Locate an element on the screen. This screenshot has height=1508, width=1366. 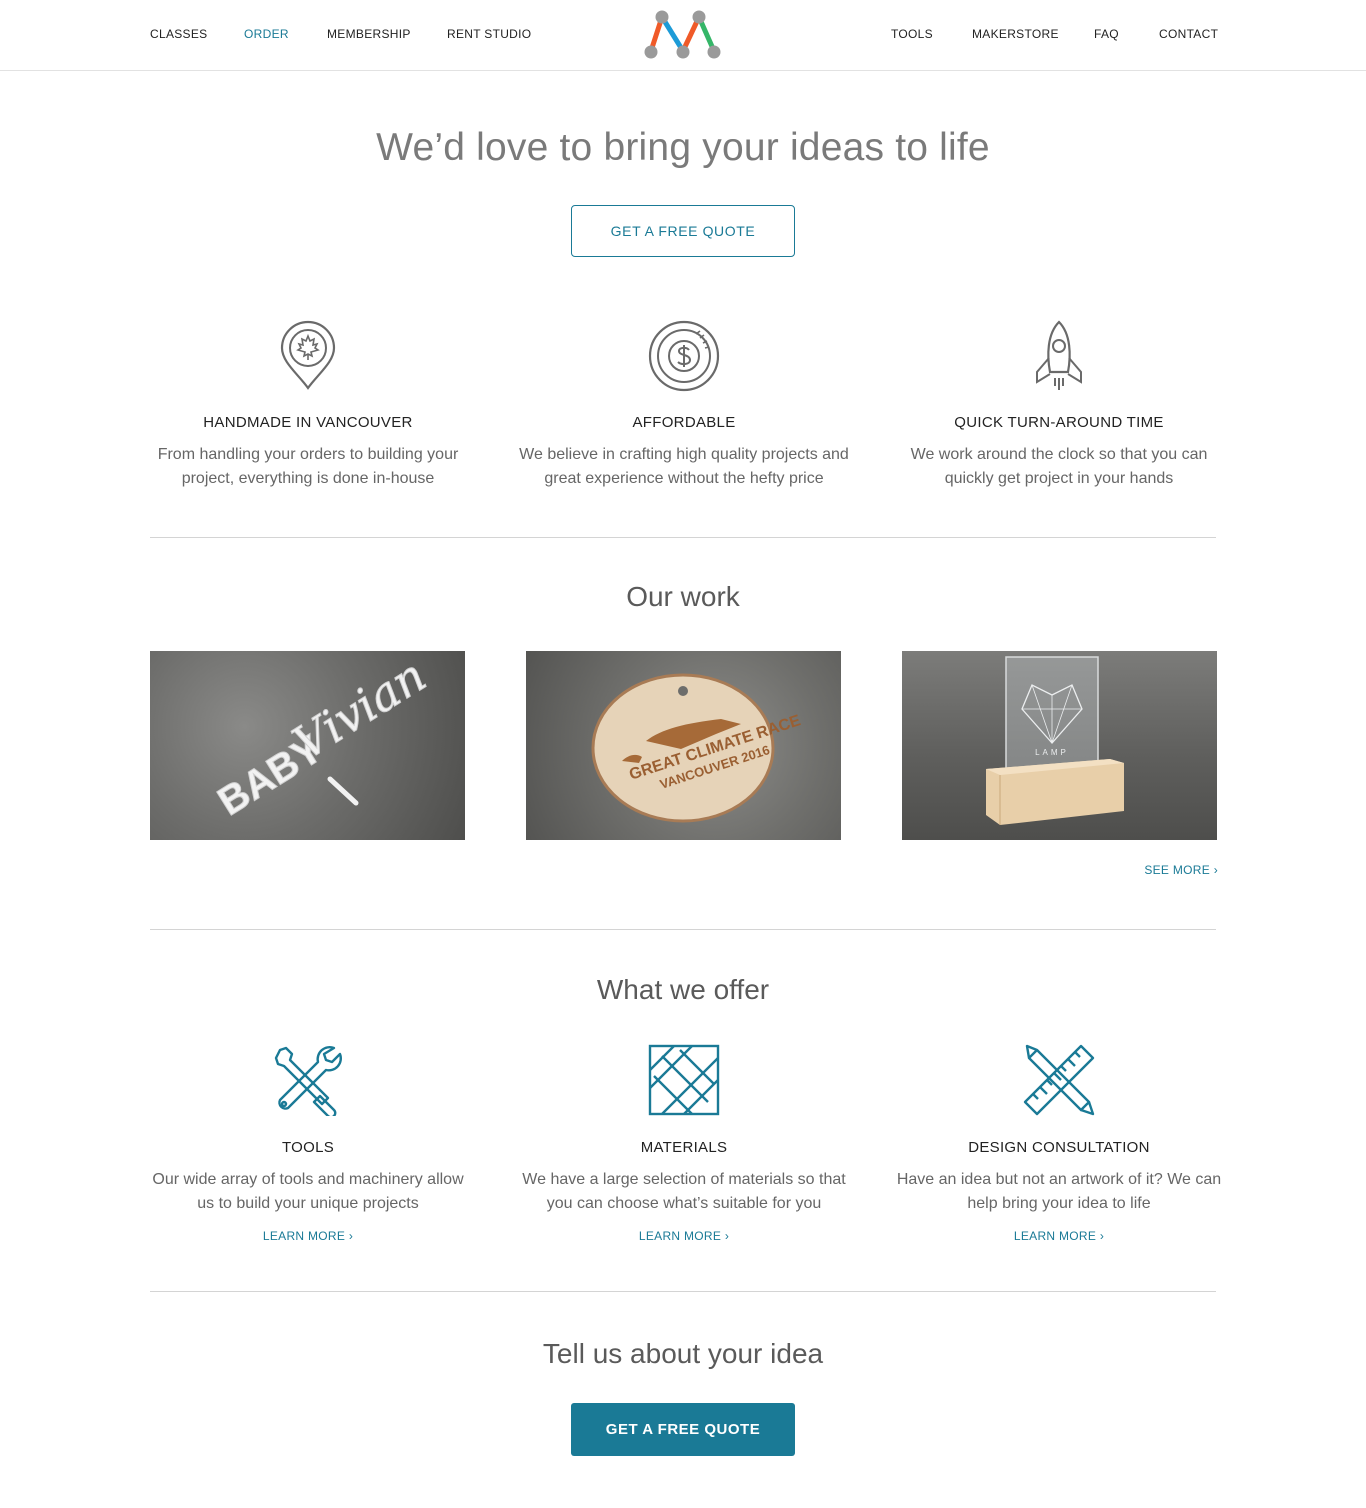
tools-icon is located at coordinates (308, 1081).